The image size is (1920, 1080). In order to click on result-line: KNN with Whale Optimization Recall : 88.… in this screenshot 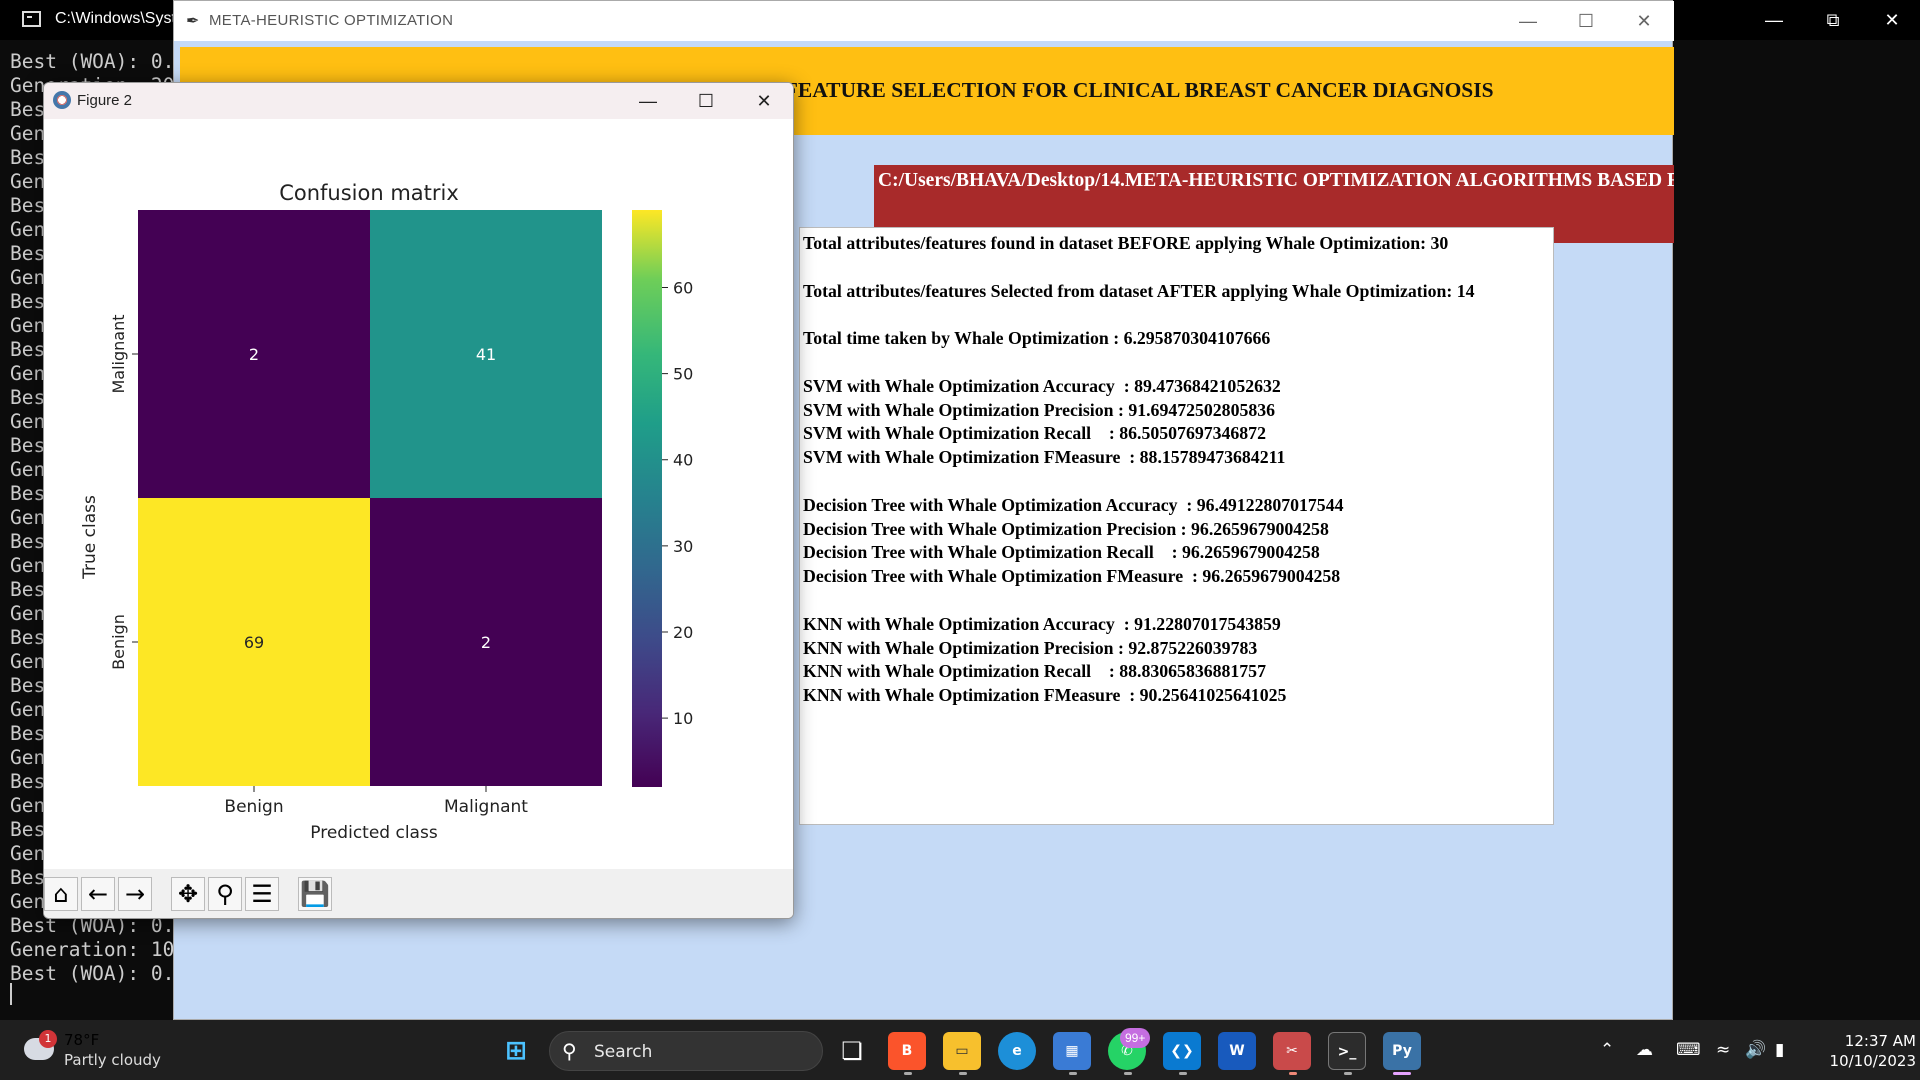, I will do `click(1034, 671)`.